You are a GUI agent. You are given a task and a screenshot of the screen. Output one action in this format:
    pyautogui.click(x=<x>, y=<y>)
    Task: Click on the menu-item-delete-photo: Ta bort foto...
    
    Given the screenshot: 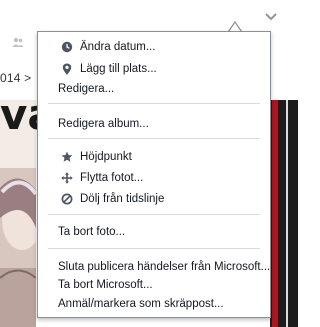 What is the action you would take?
    pyautogui.click(x=154, y=232)
    